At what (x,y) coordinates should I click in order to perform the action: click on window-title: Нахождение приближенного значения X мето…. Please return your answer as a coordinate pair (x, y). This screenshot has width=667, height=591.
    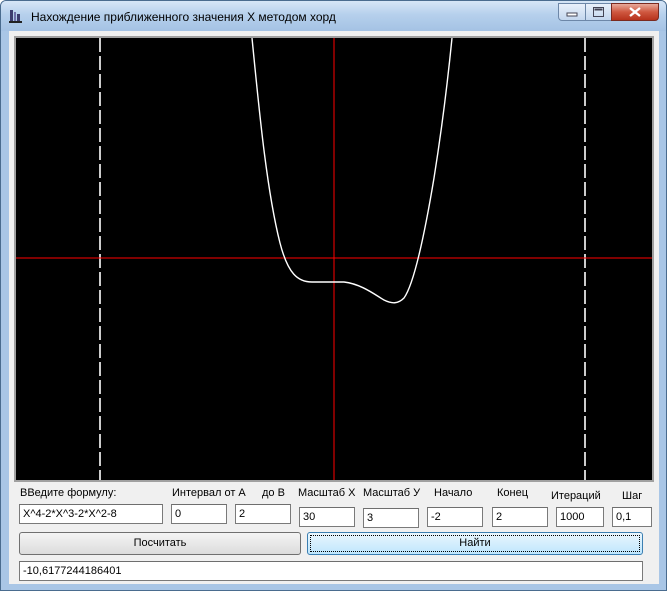
    Looking at the image, I should click on (183, 17).